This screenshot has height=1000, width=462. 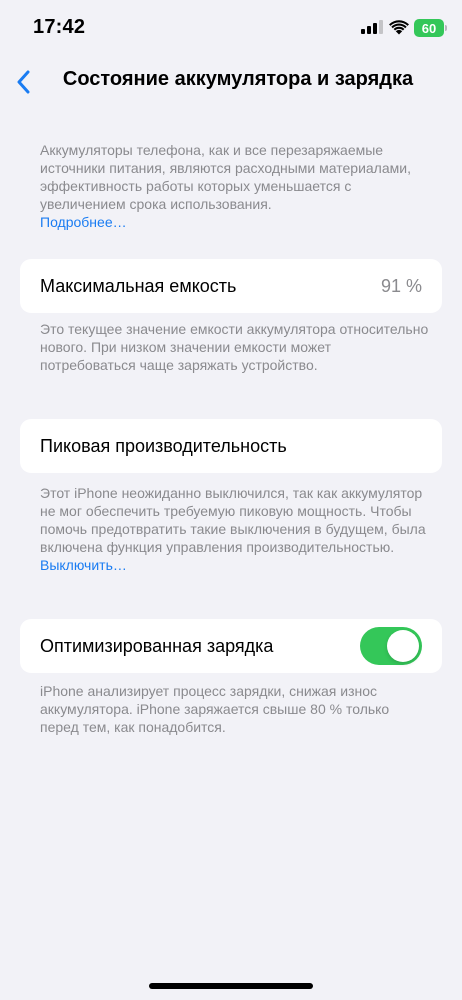 I want to click on max-capacity-row: Максимальная емкость 91 %, so click(x=231, y=286).